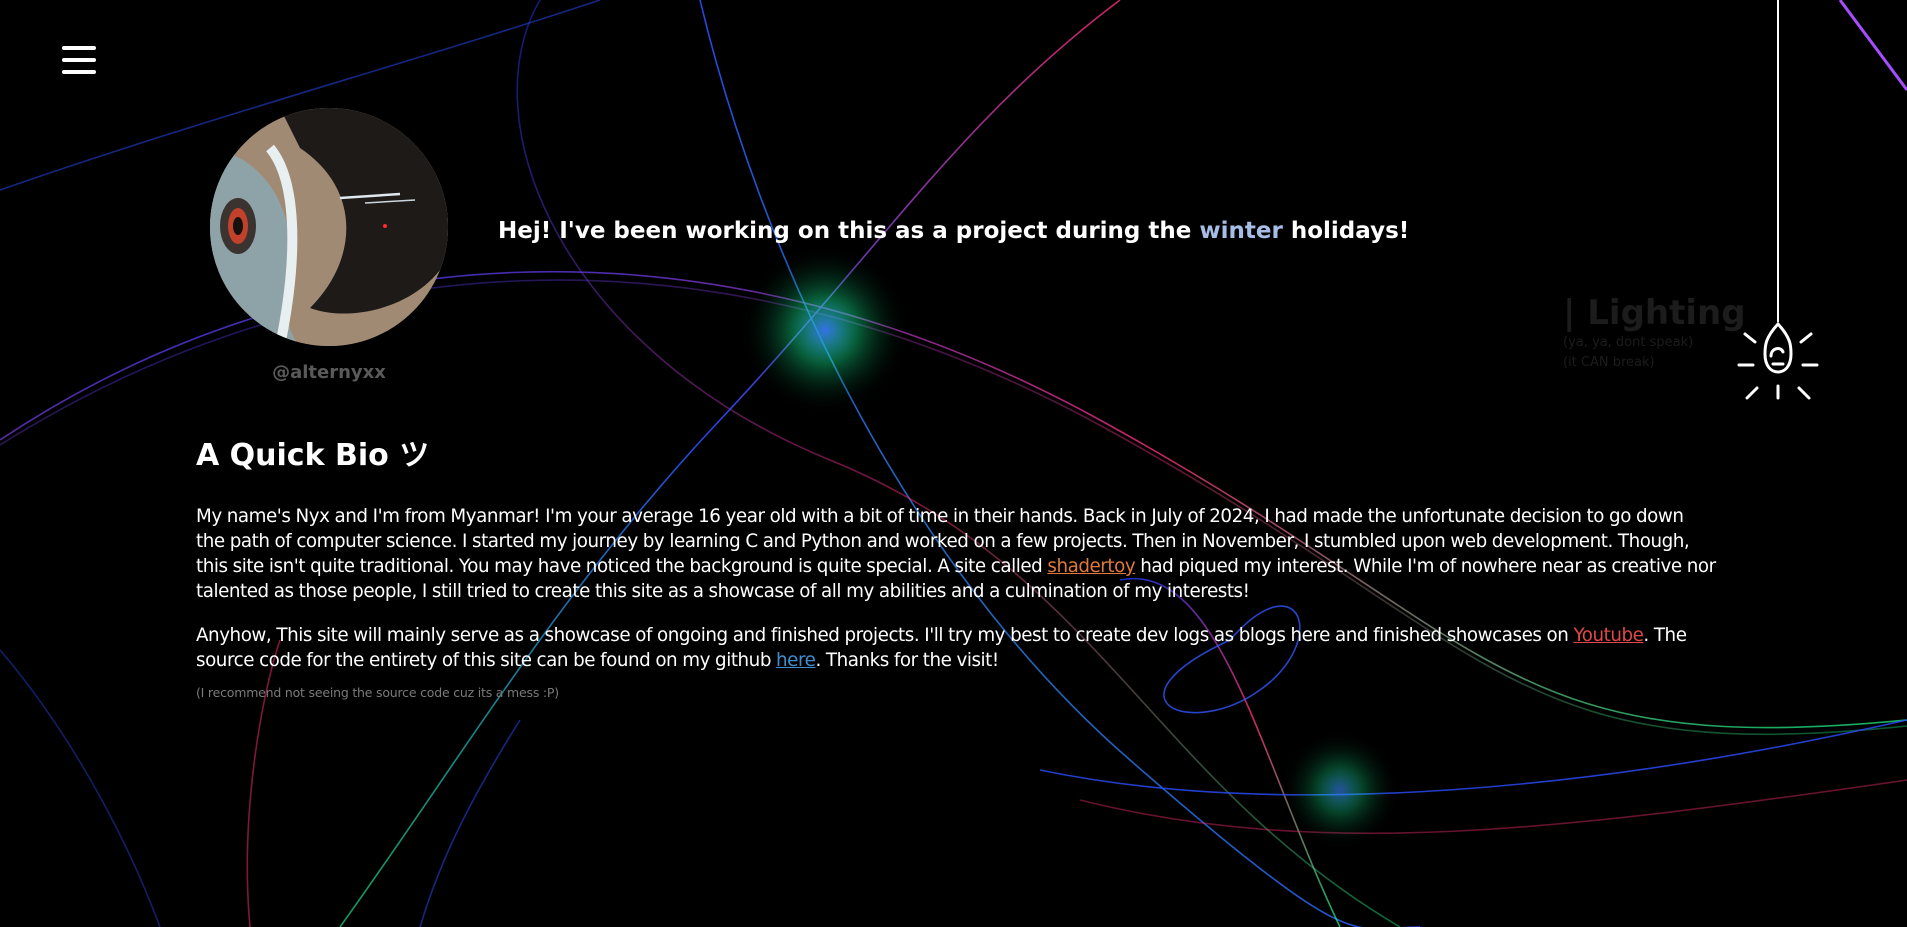 This screenshot has height=927, width=1907. What do you see at coordinates (1628, 342) in the screenshot?
I see `lighting-subtitle-1: (ya, ya, dont speak)` at bounding box center [1628, 342].